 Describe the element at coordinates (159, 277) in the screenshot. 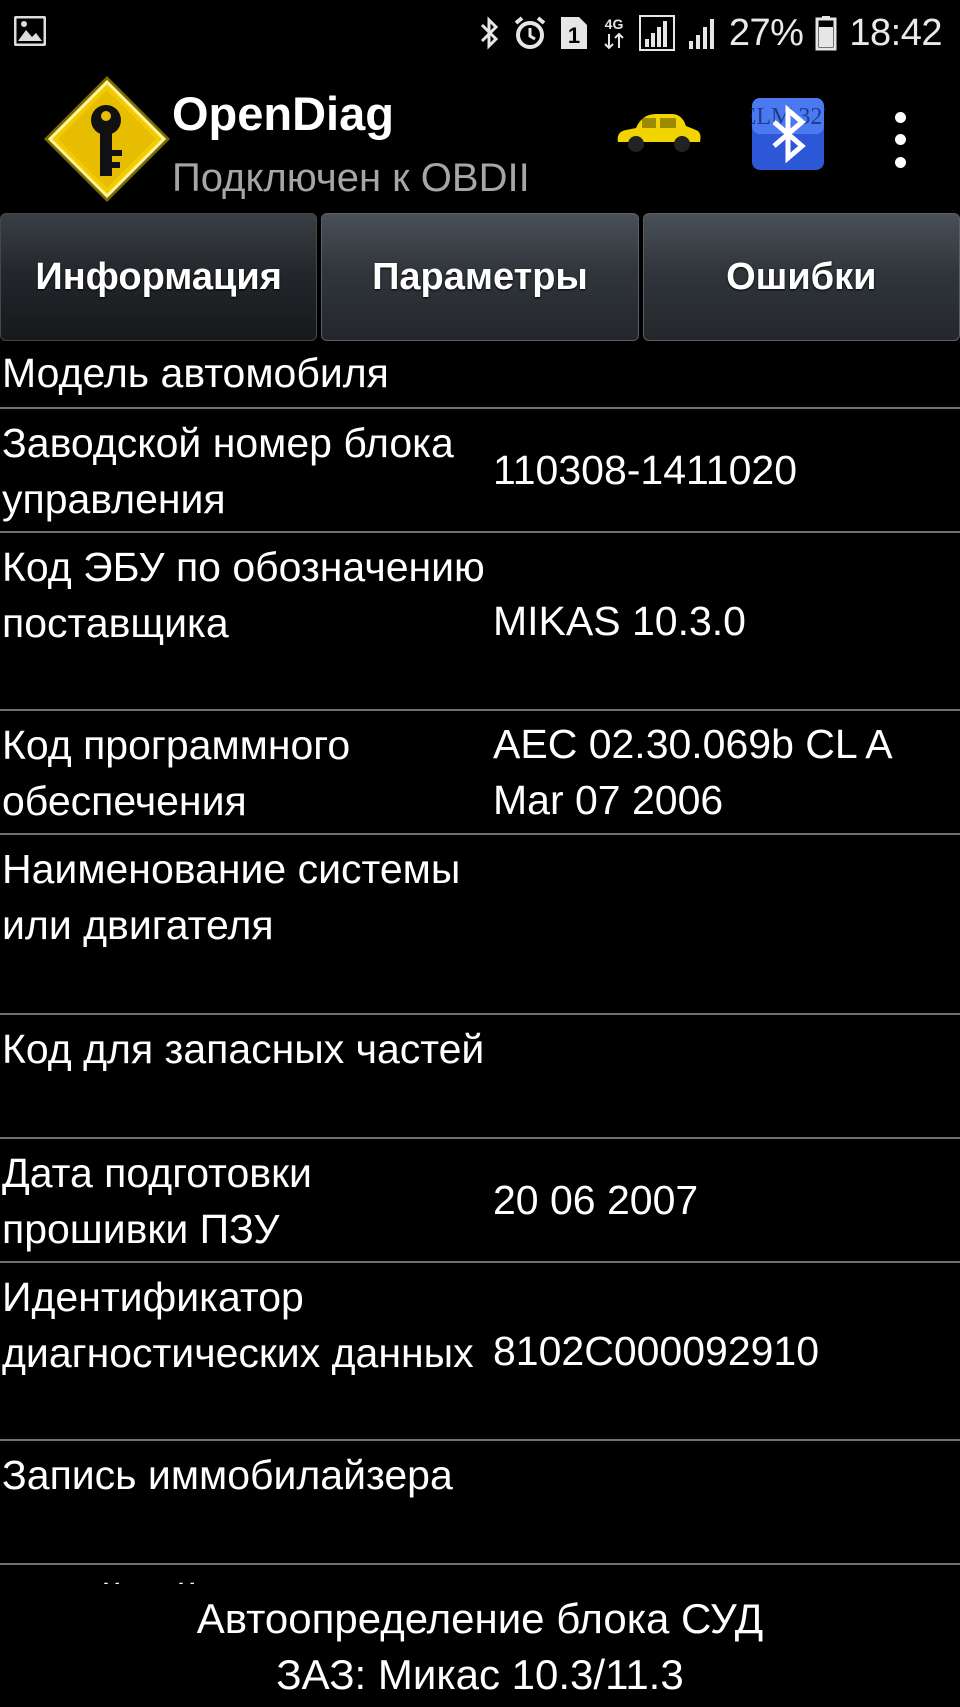

I see `tab-information: Информация` at that location.